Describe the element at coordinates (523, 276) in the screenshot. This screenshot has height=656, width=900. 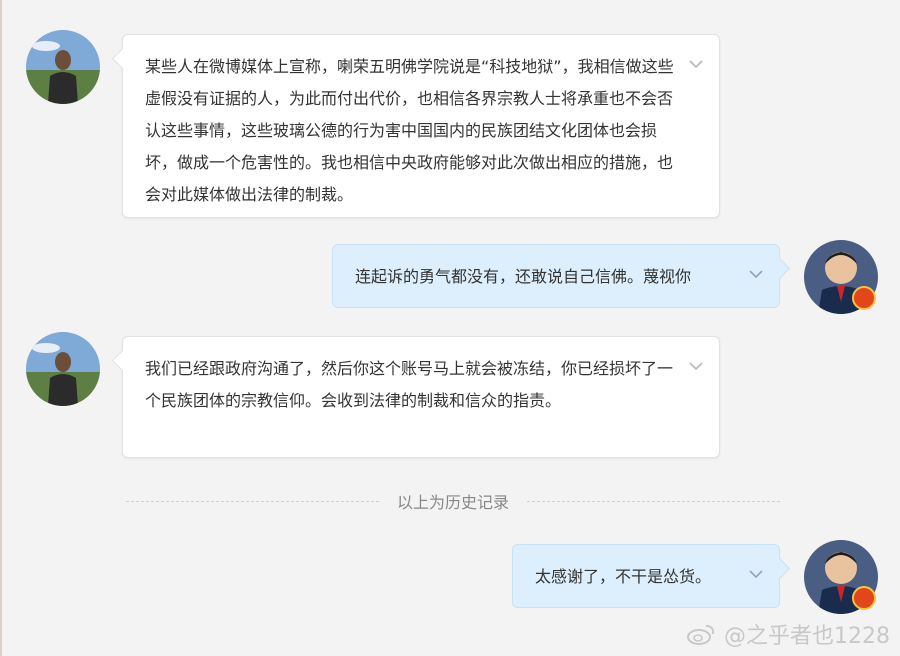
I see `message-text: 连起诉的勇气都没有，还敢说自己信佛。蔑视你` at that location.